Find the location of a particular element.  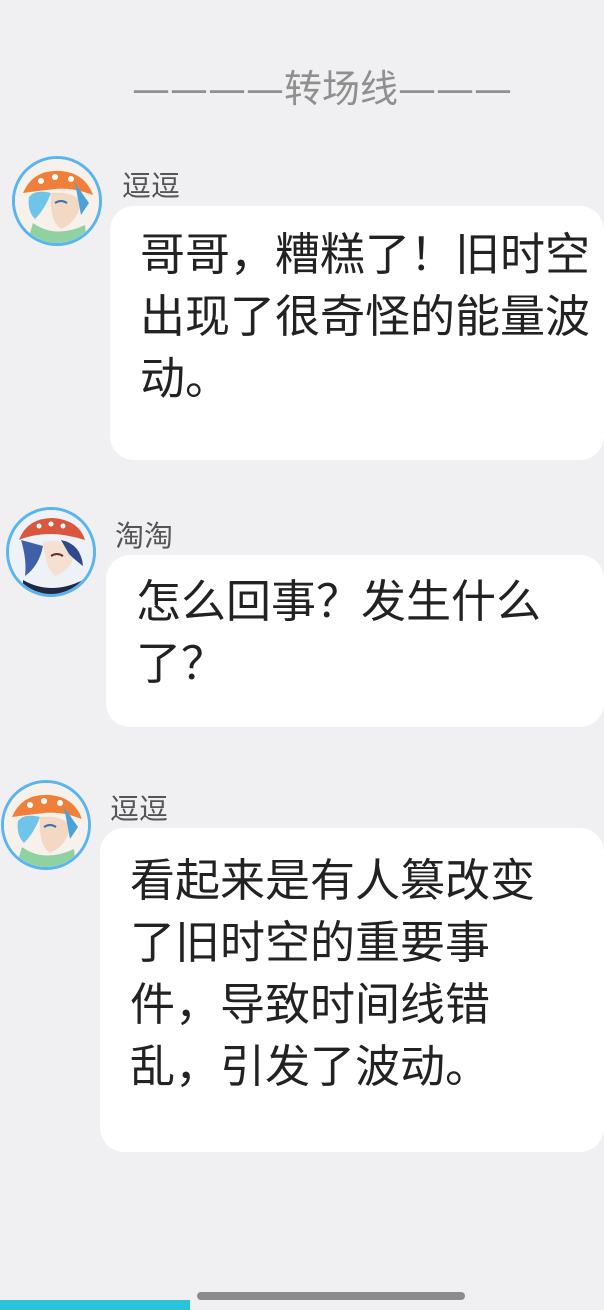

message-text: 哥哥，糟糕了！旧时空出现了很奇怪的能量波动。 is located at coordinates (365, 316).